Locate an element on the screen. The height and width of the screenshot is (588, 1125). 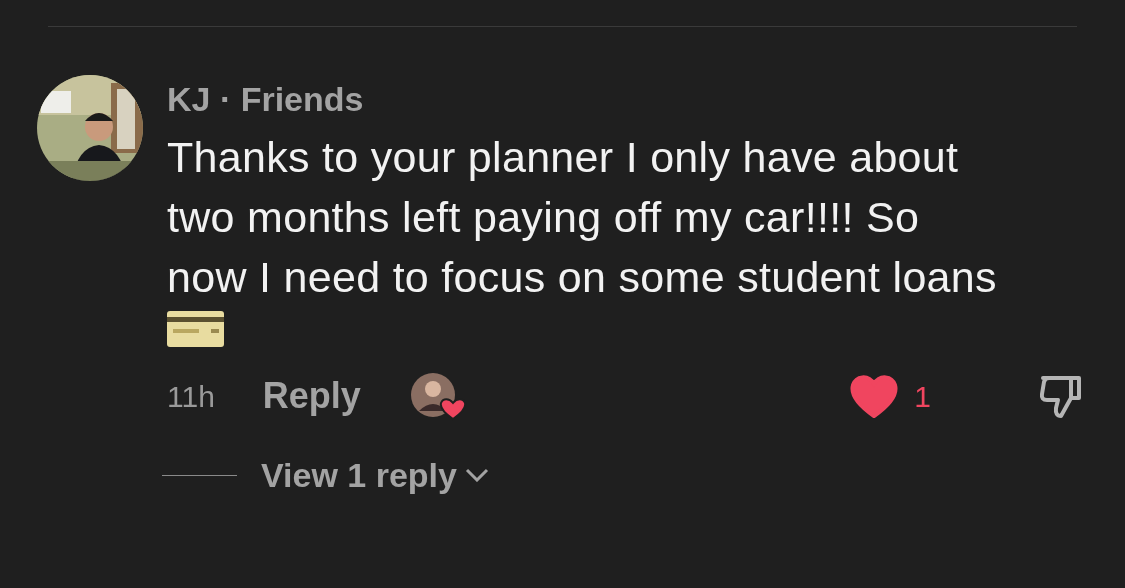
commenter-name: KJ · Friends is located at coordinates (266, 99).